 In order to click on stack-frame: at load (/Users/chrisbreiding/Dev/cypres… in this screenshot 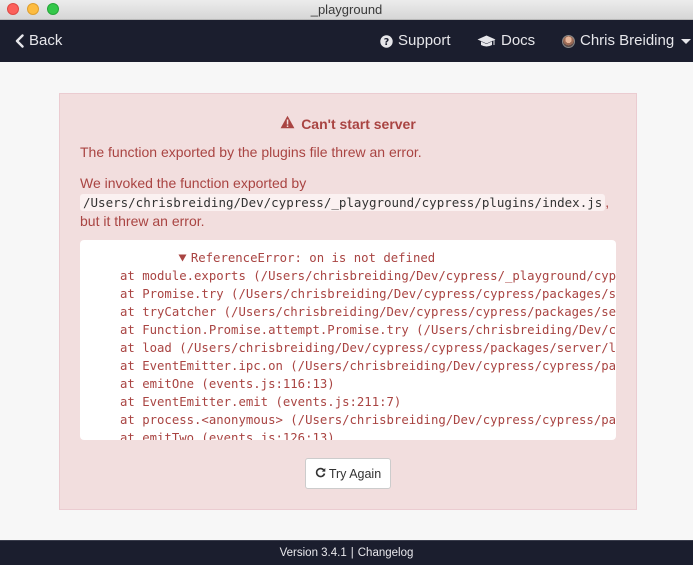, I will do `click(368, 348)`.